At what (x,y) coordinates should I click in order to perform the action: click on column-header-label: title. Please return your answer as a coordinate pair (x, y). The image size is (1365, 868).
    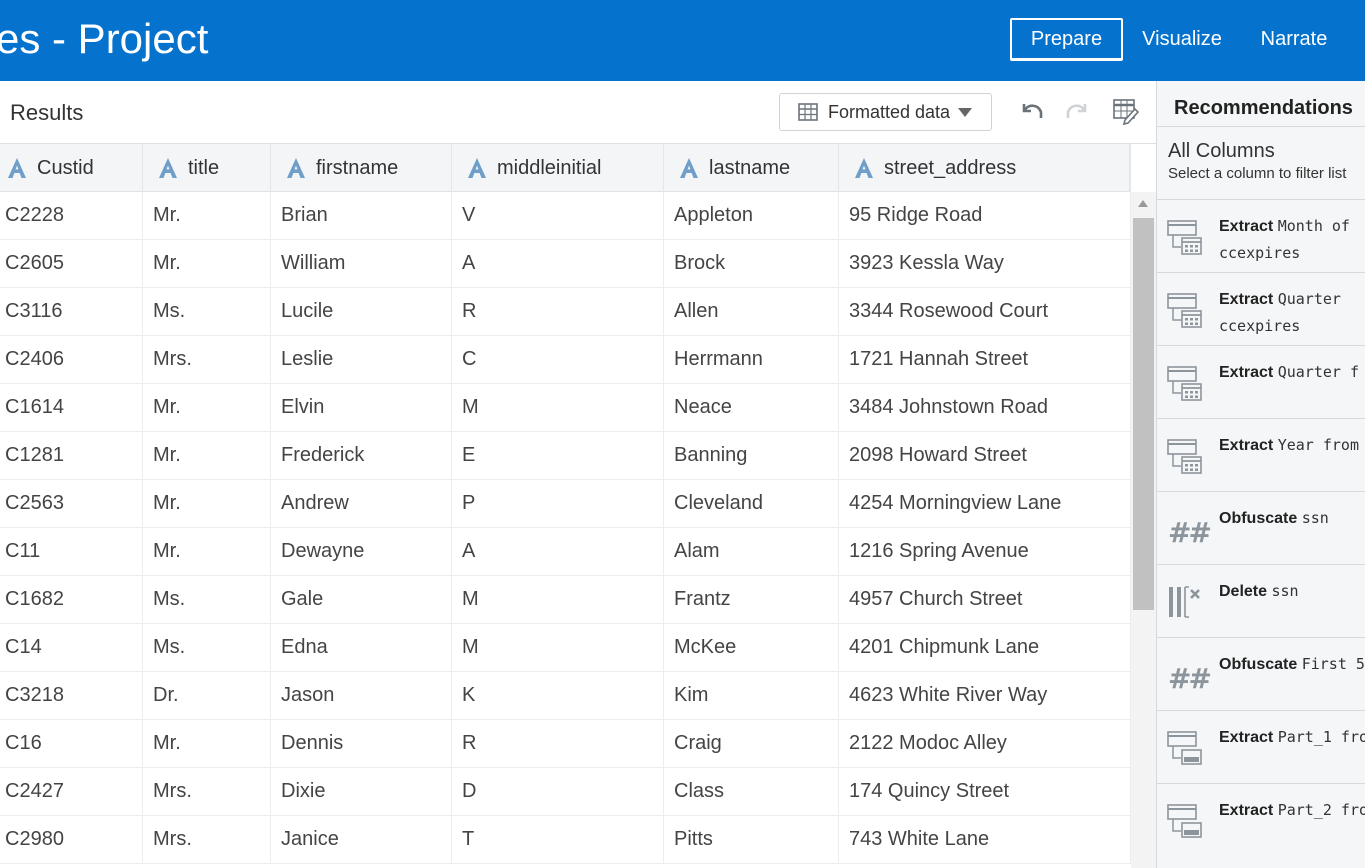
    Looking at the image, I should click on (204, 167).